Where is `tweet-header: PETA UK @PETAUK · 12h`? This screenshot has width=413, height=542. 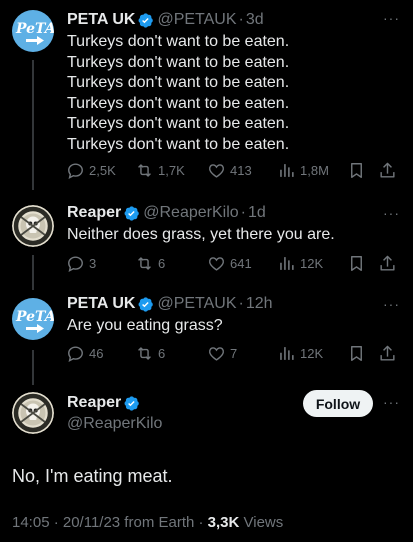
tweet-header: PETA UK @PETAUK · 12h is located at coordinates (170, 304).